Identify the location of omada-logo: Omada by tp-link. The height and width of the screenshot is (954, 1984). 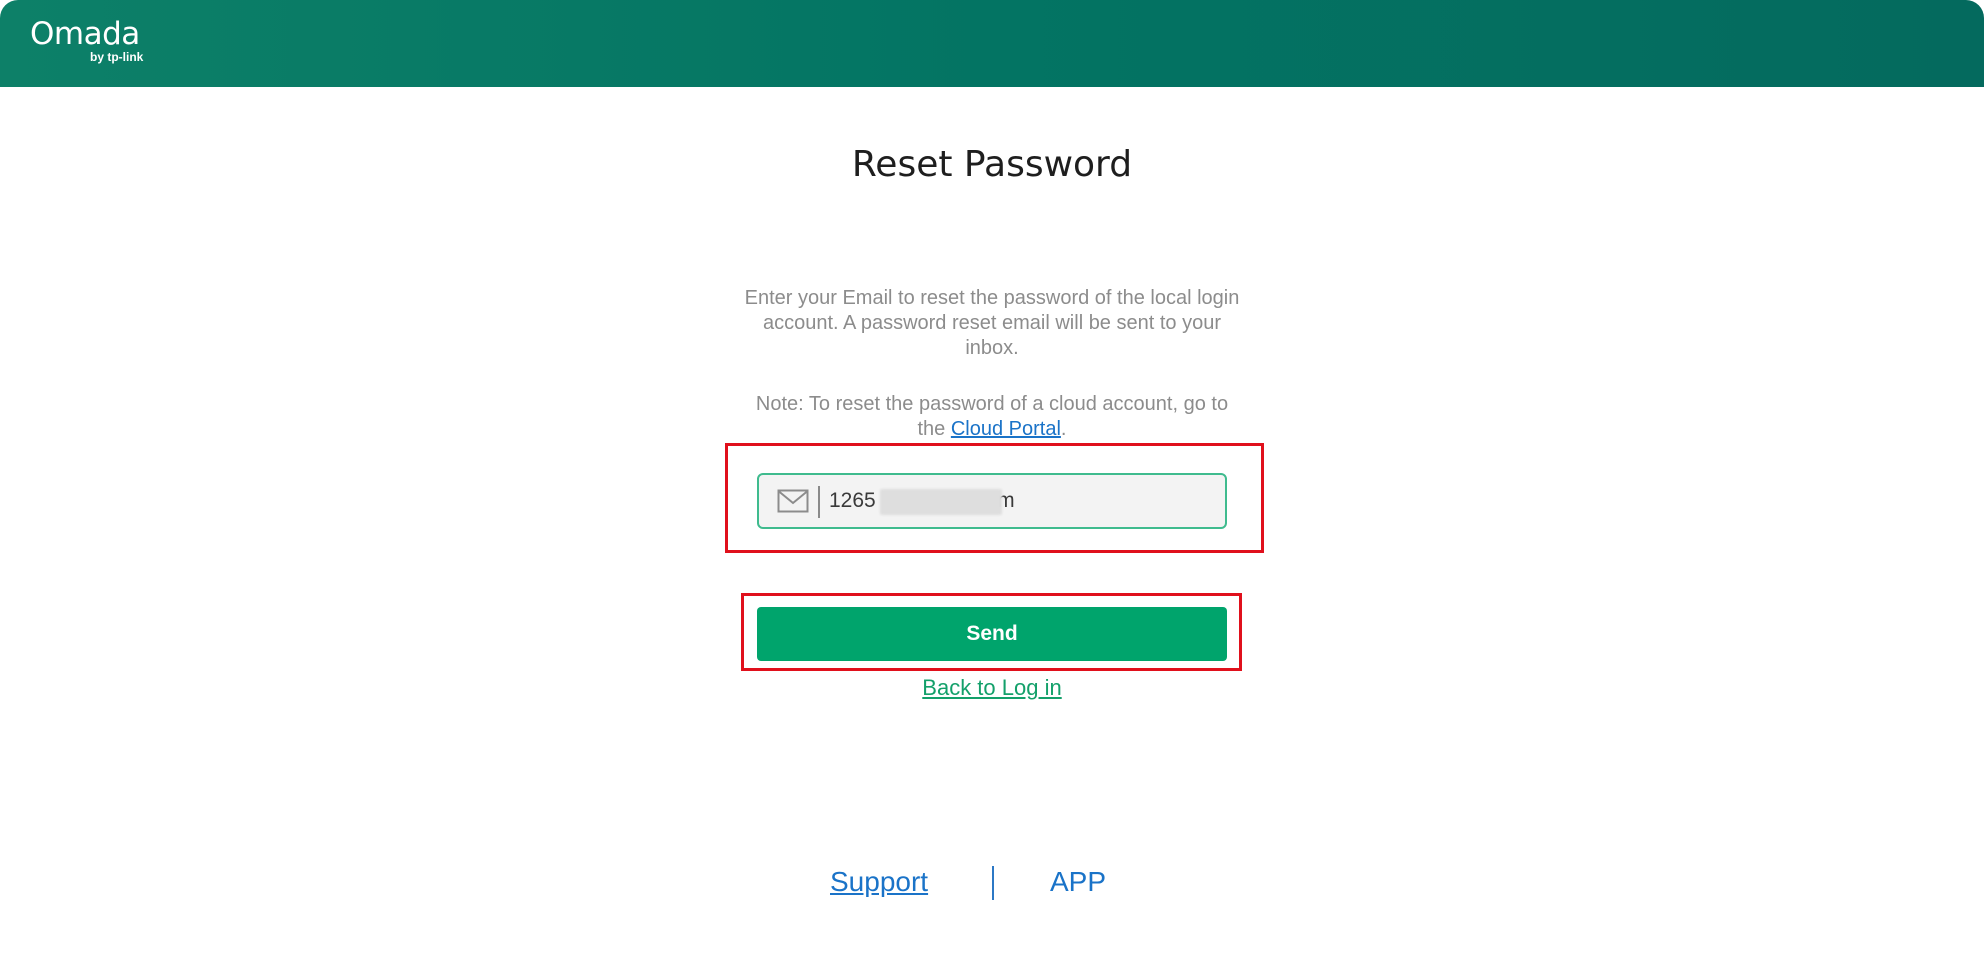
(86, 40).